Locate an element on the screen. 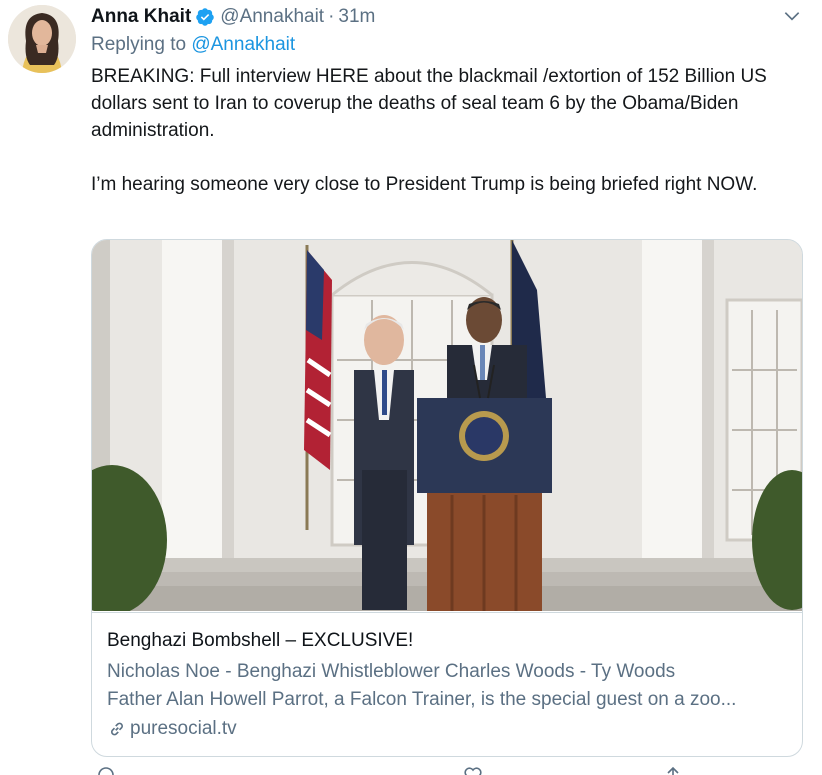  card-domain-text: puresocial.tv is located at coordinates (183, 728).